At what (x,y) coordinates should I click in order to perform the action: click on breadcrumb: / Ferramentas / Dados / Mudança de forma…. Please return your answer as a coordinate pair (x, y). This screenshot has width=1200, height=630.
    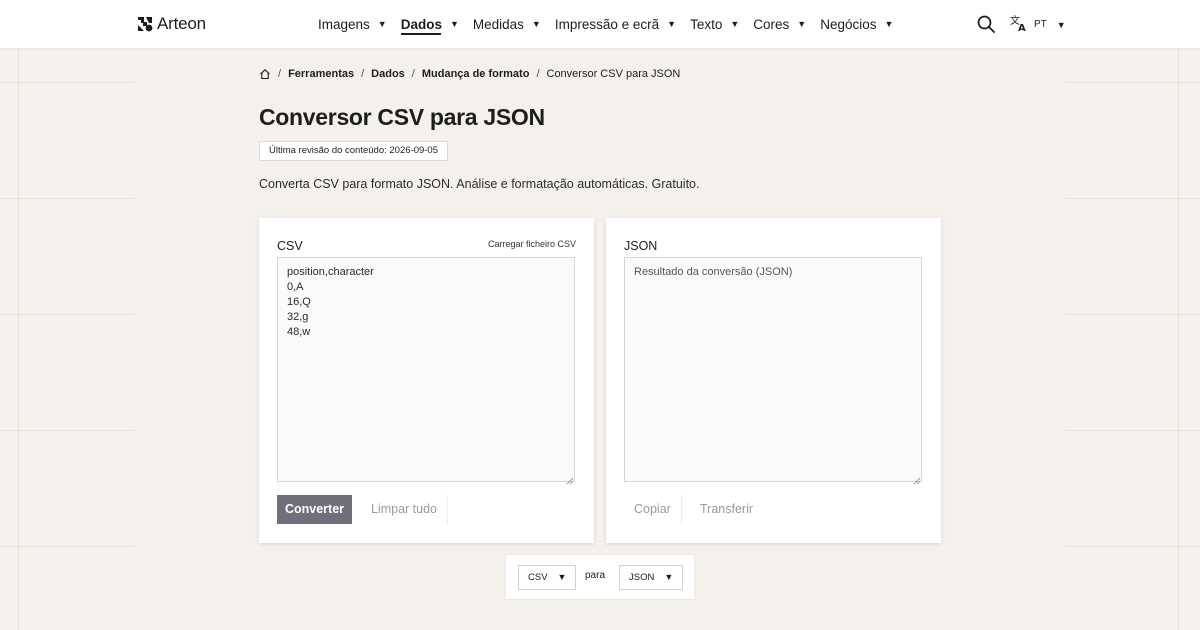
    Looking at the image, I should click on (469, 74).